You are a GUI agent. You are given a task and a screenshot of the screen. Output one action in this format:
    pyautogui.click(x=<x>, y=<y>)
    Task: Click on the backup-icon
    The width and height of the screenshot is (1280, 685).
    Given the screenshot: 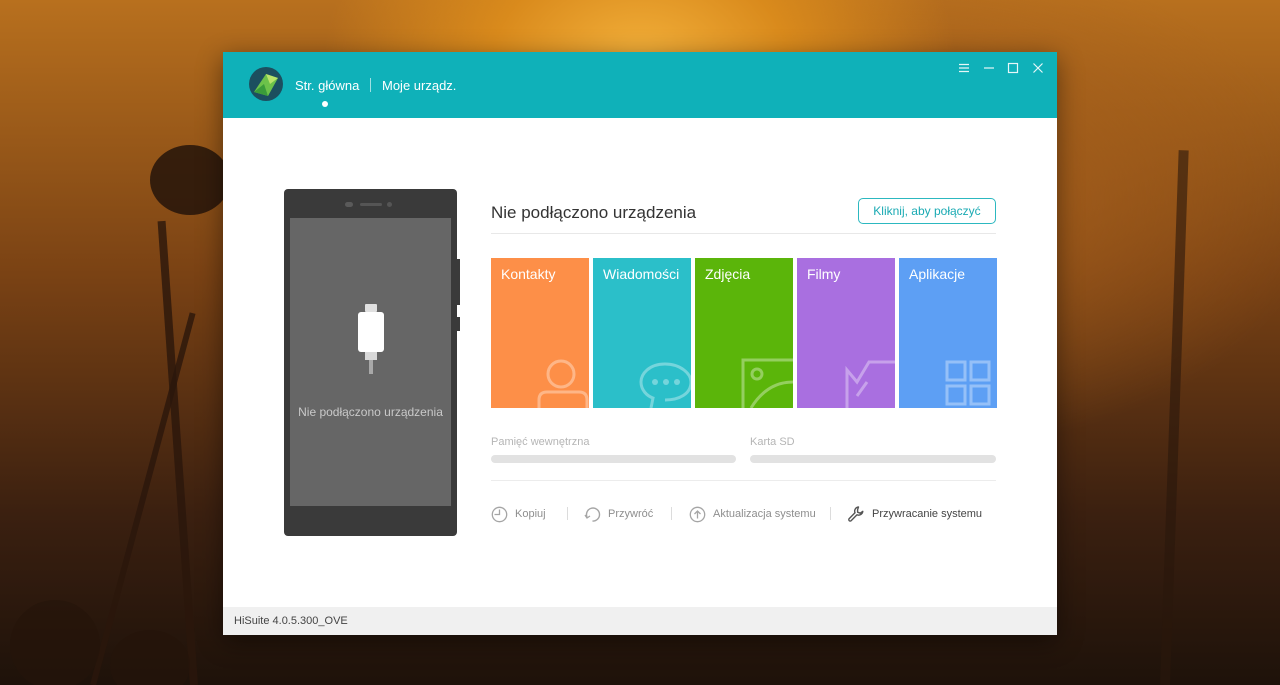 What is the action you would take?
    pyautogui.click(x=499, y=514)
    